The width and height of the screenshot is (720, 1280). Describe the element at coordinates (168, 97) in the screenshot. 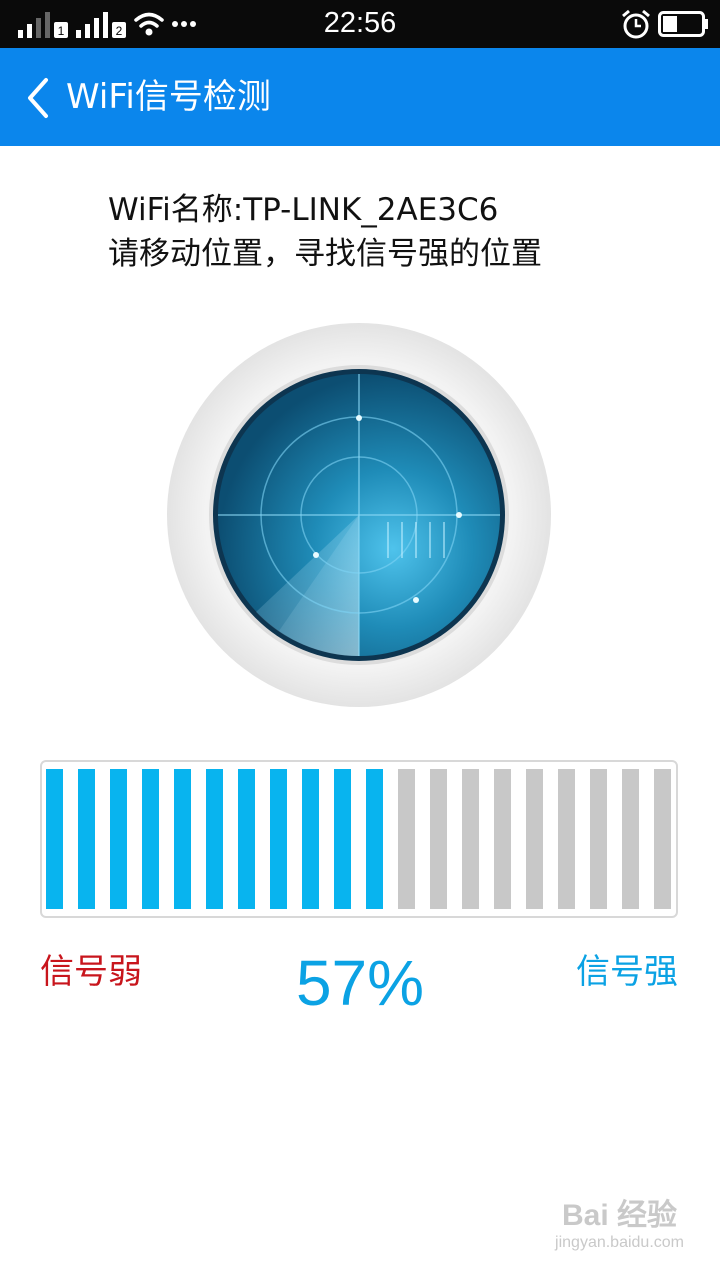

I see `page-title: WiFi信号检测` at that location.